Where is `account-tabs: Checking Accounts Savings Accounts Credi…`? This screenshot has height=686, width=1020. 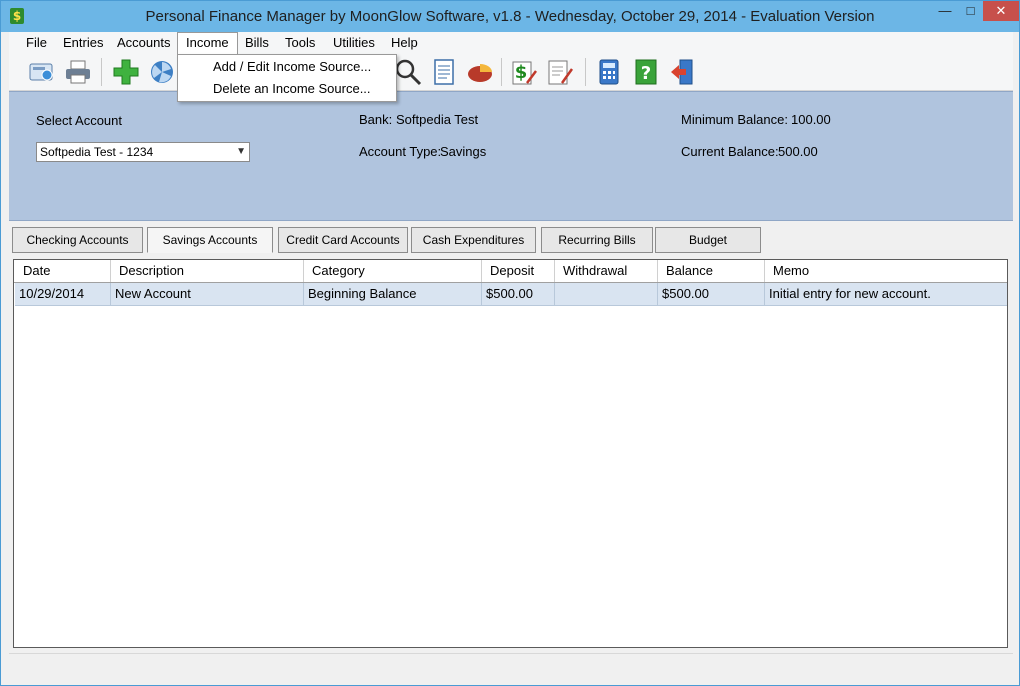
account-tabs: Checking Accounts Savings Accounts Credi… is located at coordinates (511, 241).